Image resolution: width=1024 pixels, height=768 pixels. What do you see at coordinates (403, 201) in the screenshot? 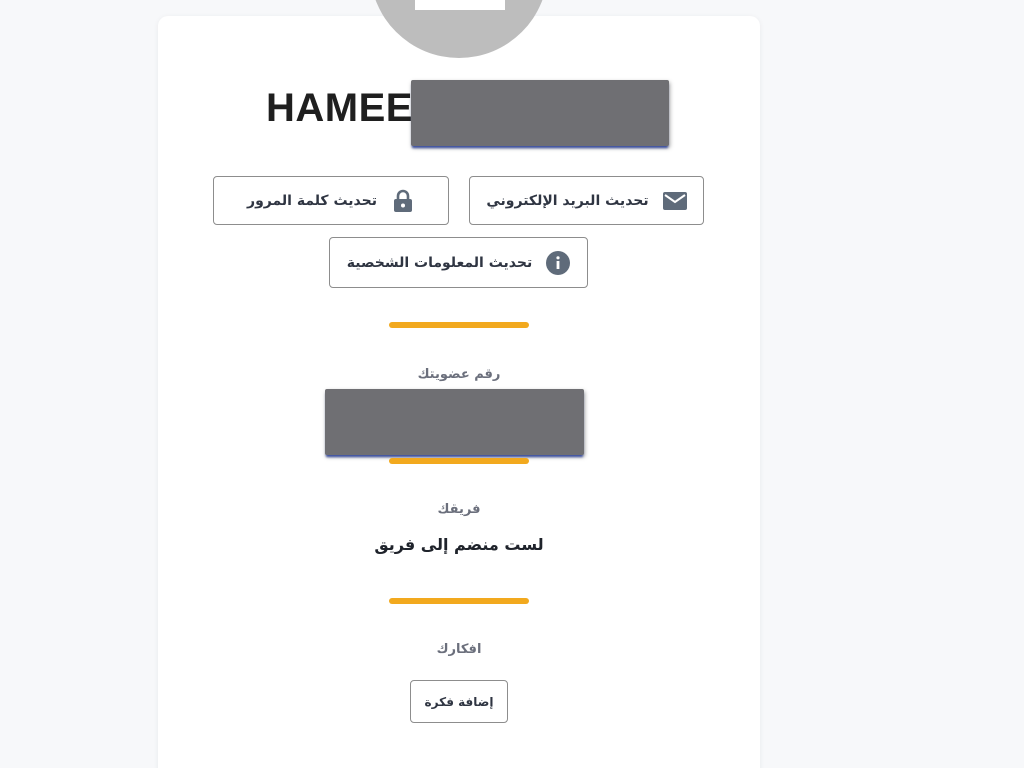
I see `lock-icon` at bounding box center [403, 201].